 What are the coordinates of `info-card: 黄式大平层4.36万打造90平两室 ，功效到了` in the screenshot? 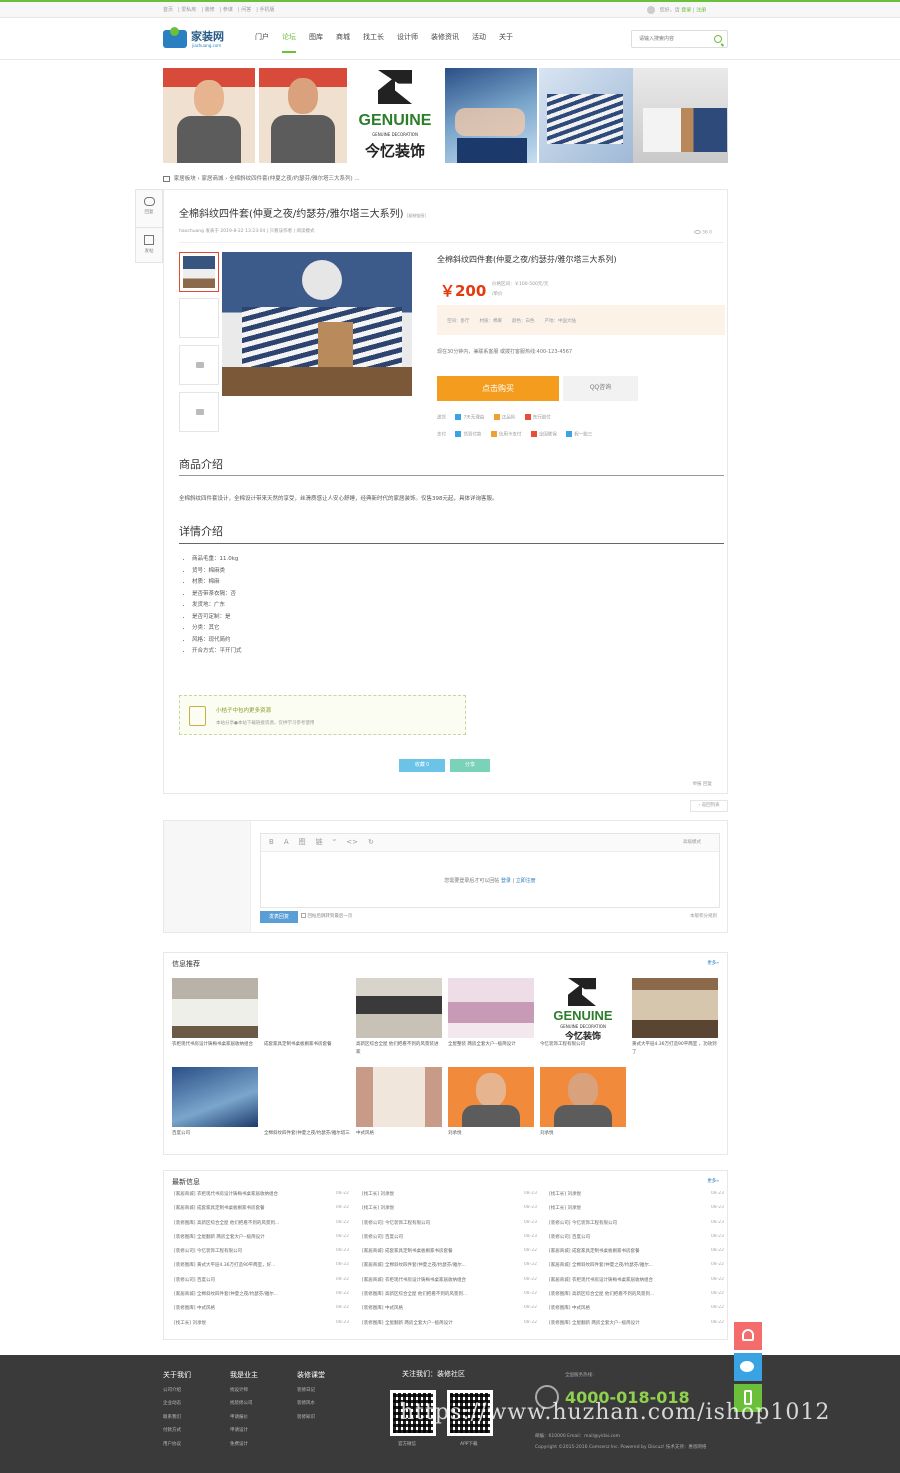 It's located at (675, 1017).